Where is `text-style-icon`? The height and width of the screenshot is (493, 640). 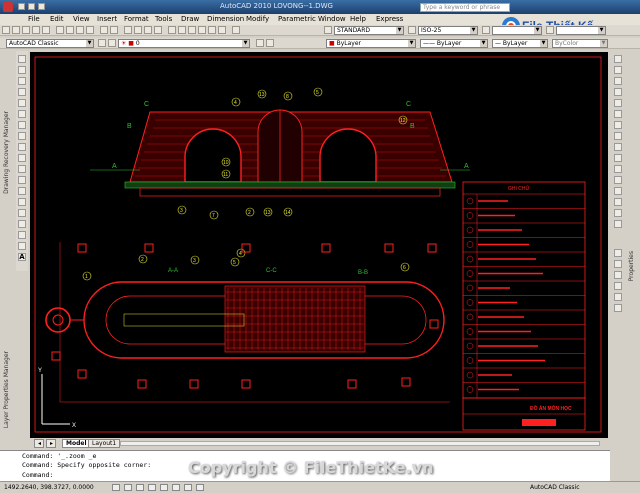
text-style-icon is located at coordinates (328, 30).